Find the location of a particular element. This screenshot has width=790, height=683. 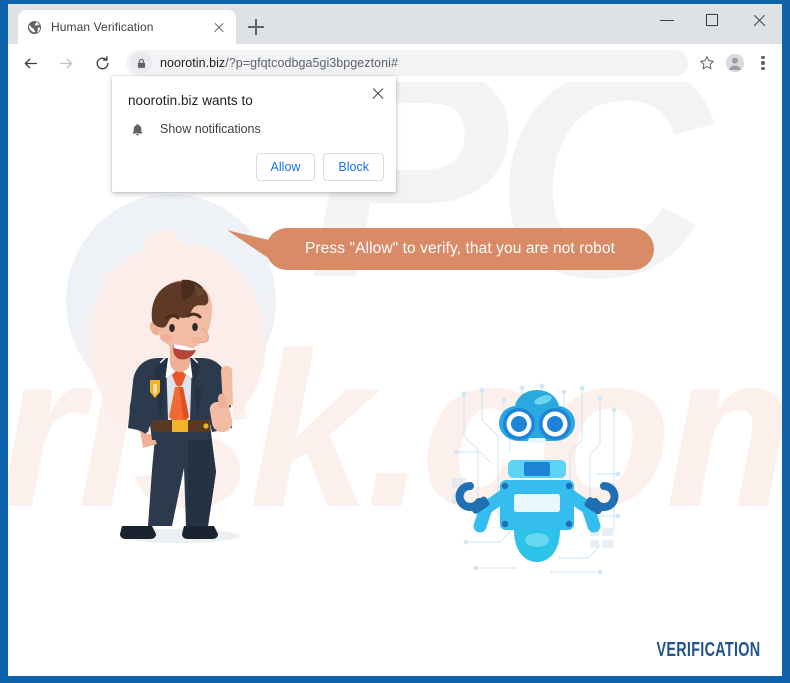

decorative-dot-a is located at coordinates (163, 250).